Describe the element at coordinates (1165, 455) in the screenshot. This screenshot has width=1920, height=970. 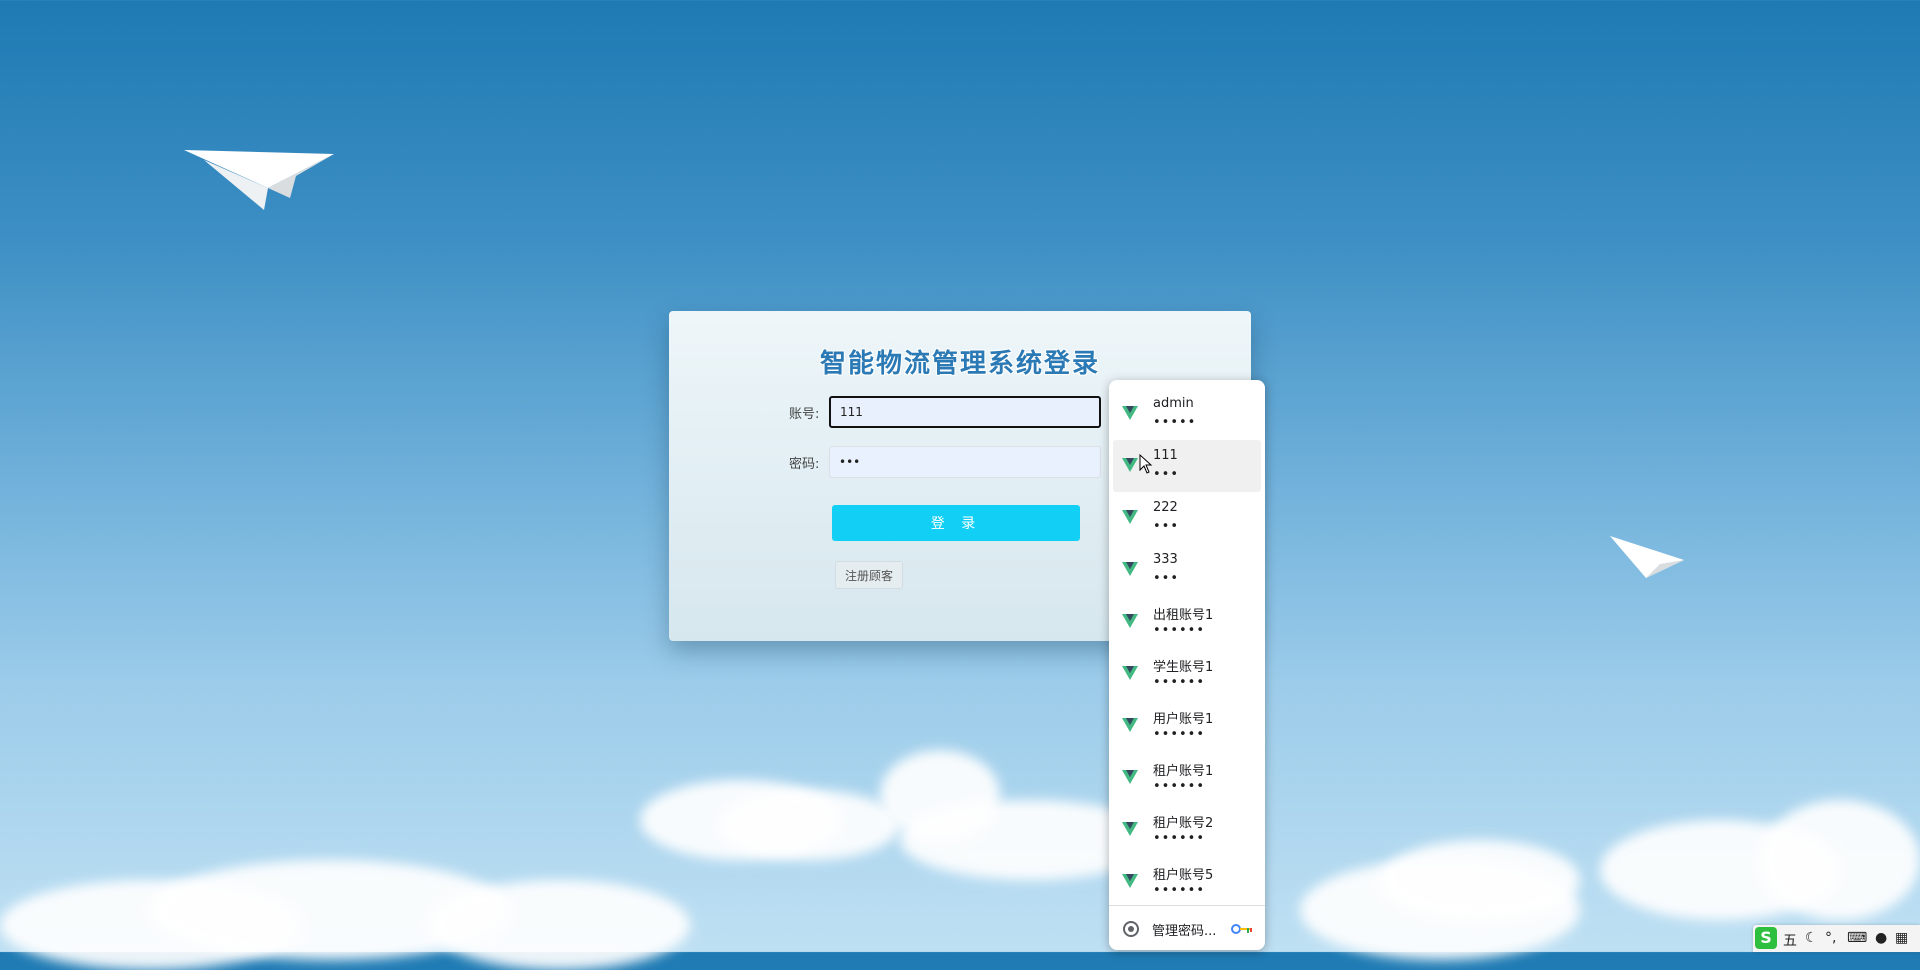
I see `credential-username: 111` at that location.